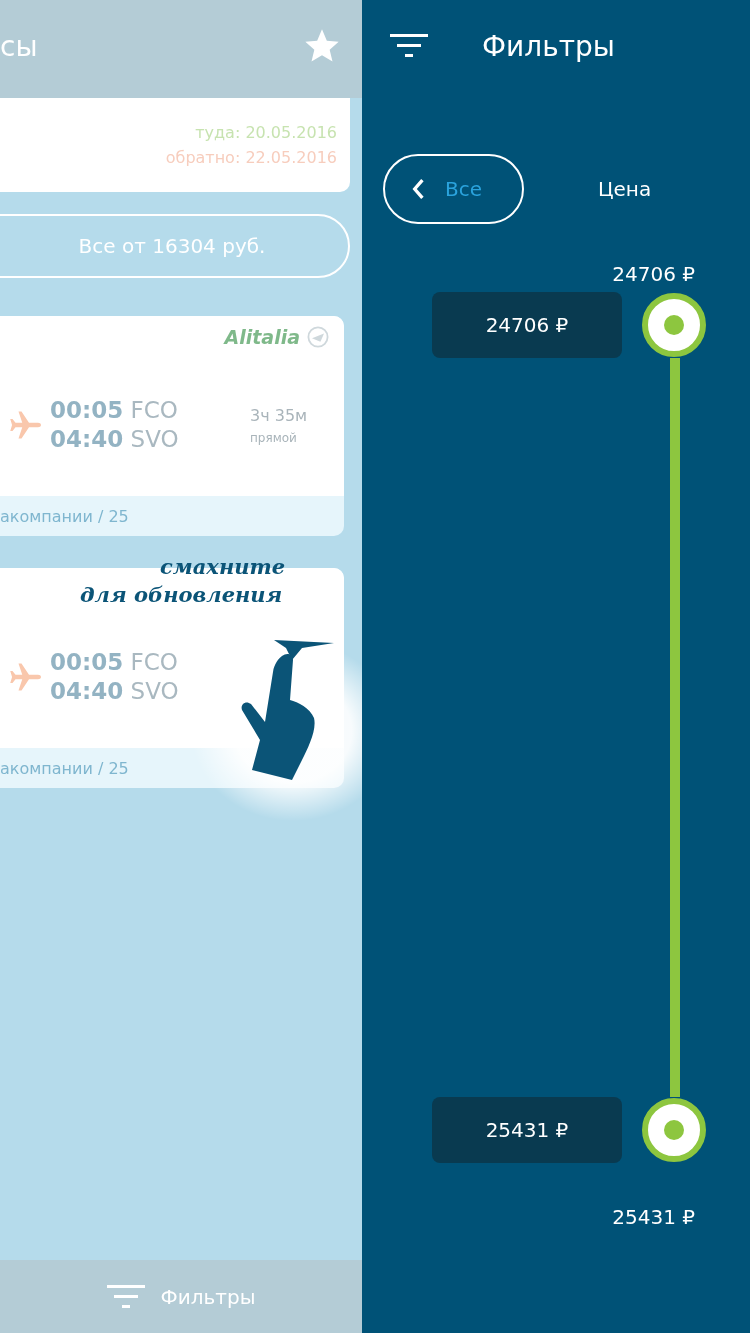 The width and height of the screenshot is (750, 1333). Describe the element at coordinates (208, 1296) in the screenshot. I see `filters-label: Фильтры` at that location.